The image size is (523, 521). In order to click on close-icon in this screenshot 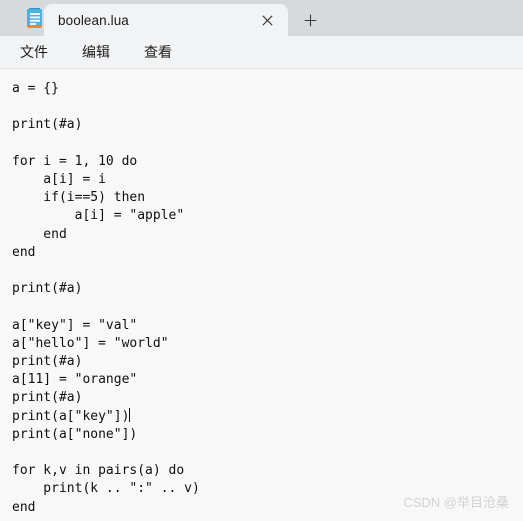, I will do `click(267, 20)`.